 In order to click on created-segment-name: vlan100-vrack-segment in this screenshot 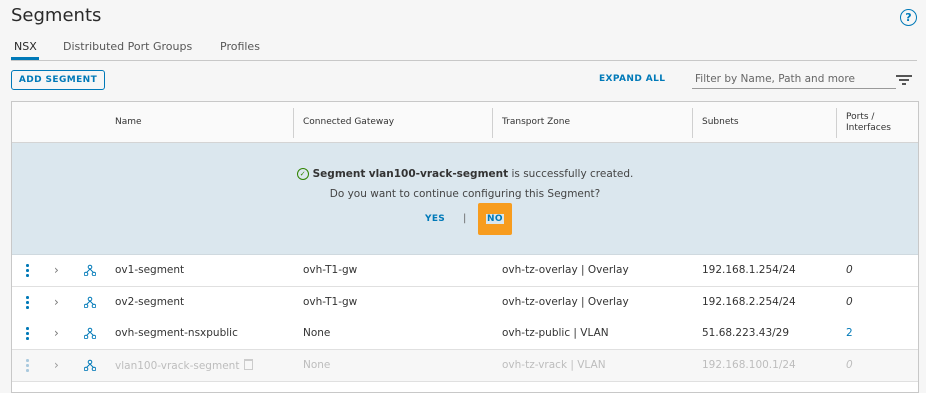, I will do `click(438, 174)`.